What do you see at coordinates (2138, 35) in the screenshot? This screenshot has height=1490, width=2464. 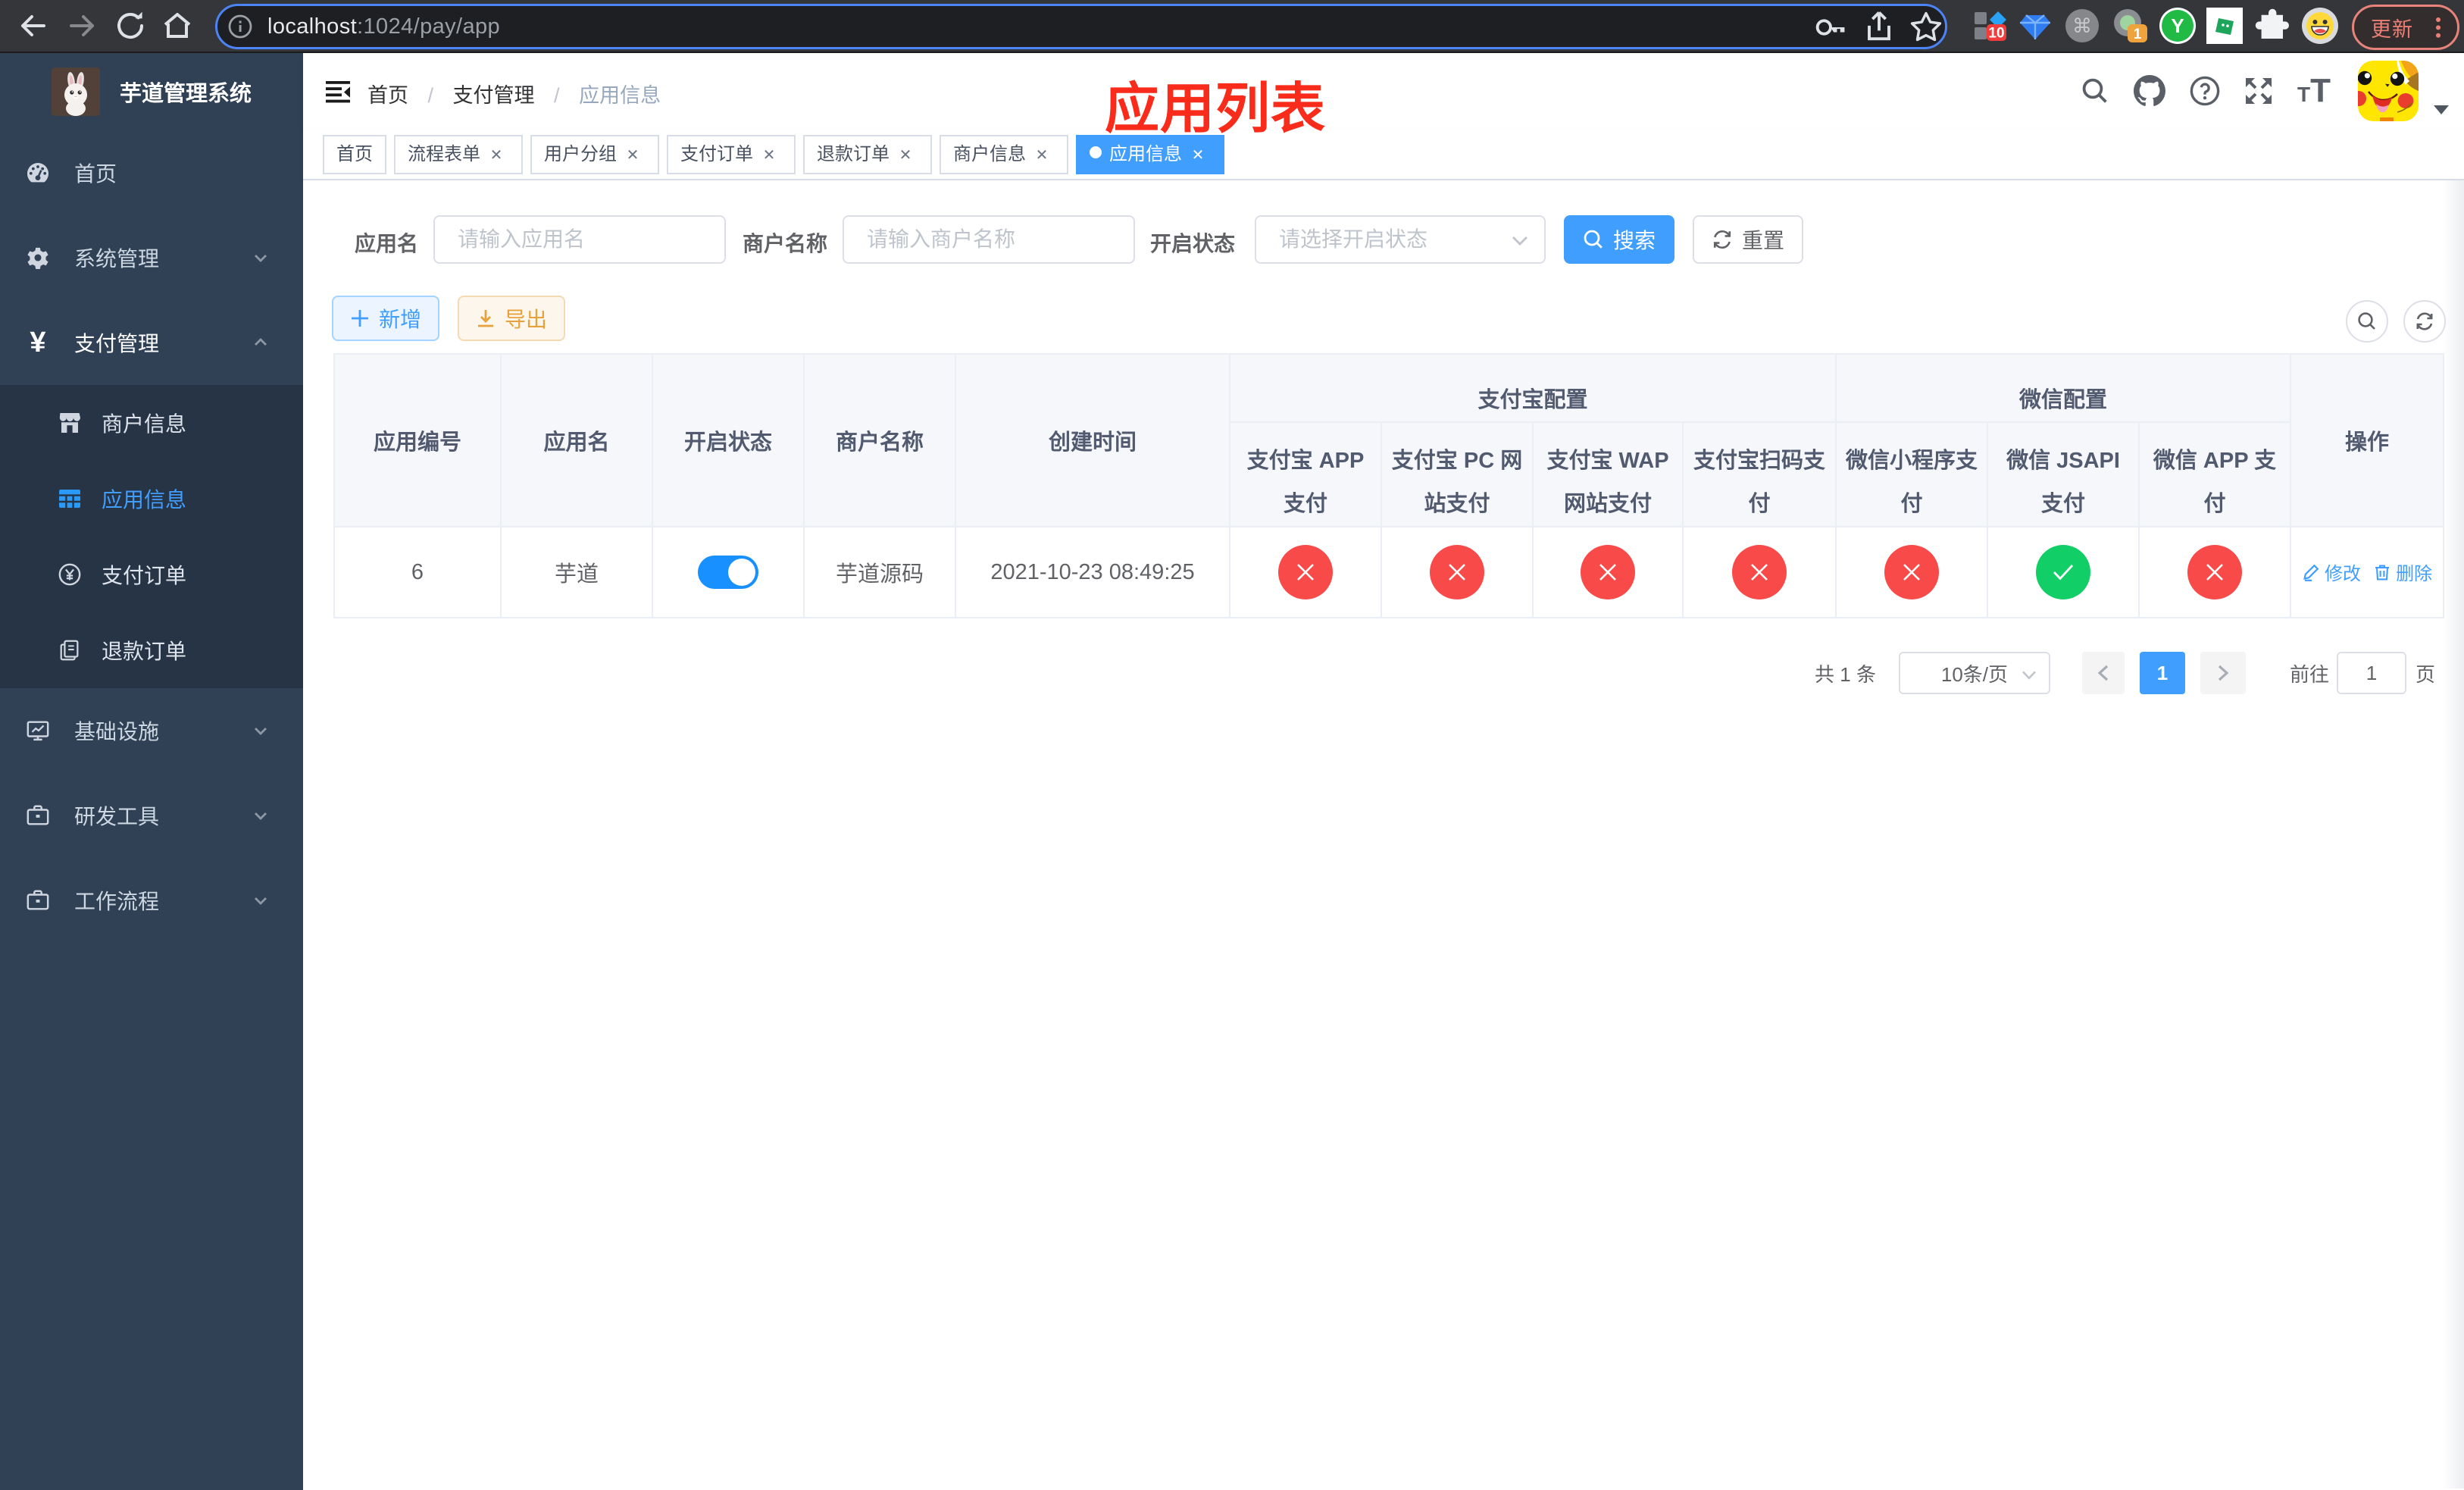 I see `svg-text: 1` at bounding box center [2138, 35].